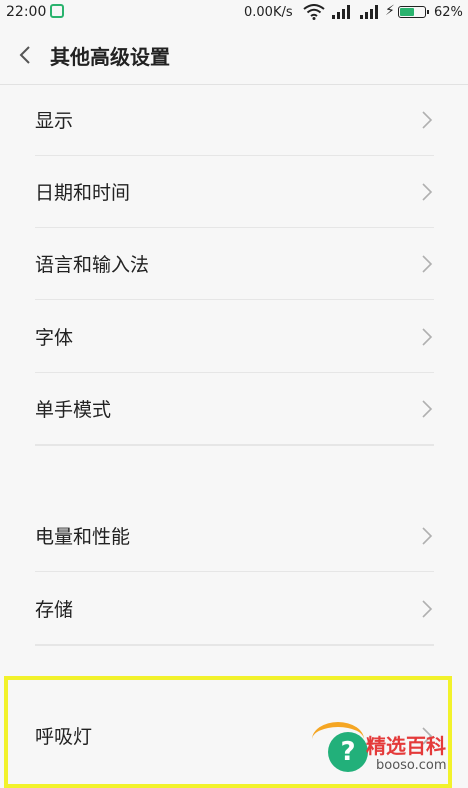 This screenshot has height=788, width=468. Describe the element at coordinates (234, 120) in the screenshot. I see `settings-row: 显示` at that location.